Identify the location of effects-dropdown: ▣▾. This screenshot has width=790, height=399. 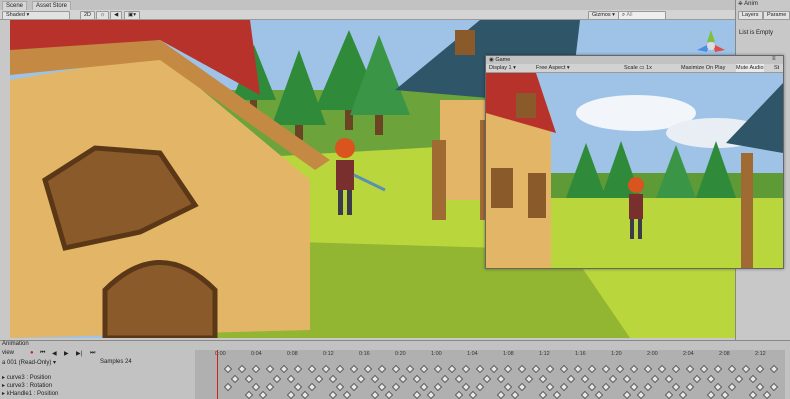
(132, 15).